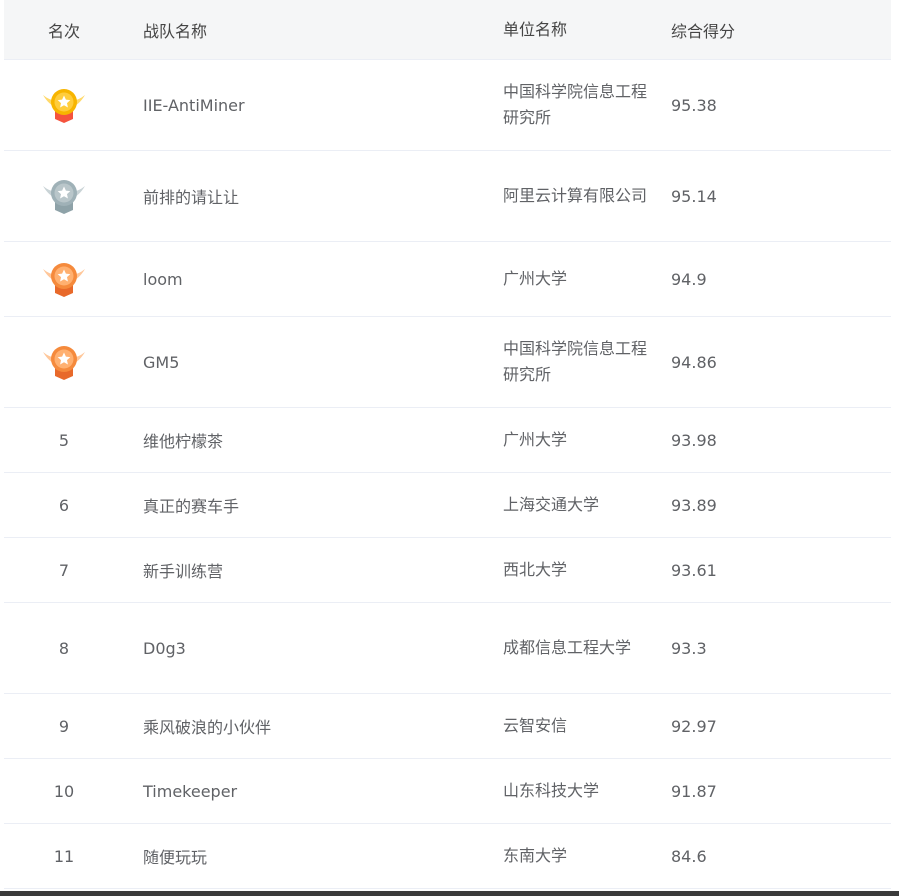 Image resolution: width=899 pixels, height=896 pixels. What do you see at coordinates (64, 648) in the screenshot?
I see `rank-number: 8` at bounding box center [64, 648].